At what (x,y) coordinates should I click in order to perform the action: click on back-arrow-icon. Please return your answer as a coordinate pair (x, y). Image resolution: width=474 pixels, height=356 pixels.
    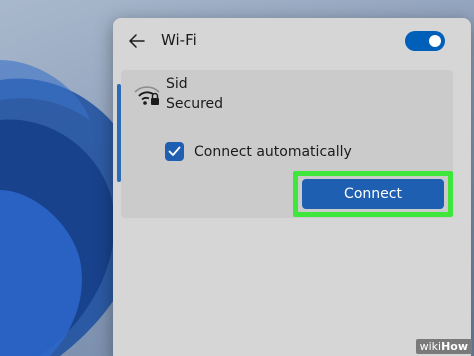
    Looking at the image, I should click on (137, 41).